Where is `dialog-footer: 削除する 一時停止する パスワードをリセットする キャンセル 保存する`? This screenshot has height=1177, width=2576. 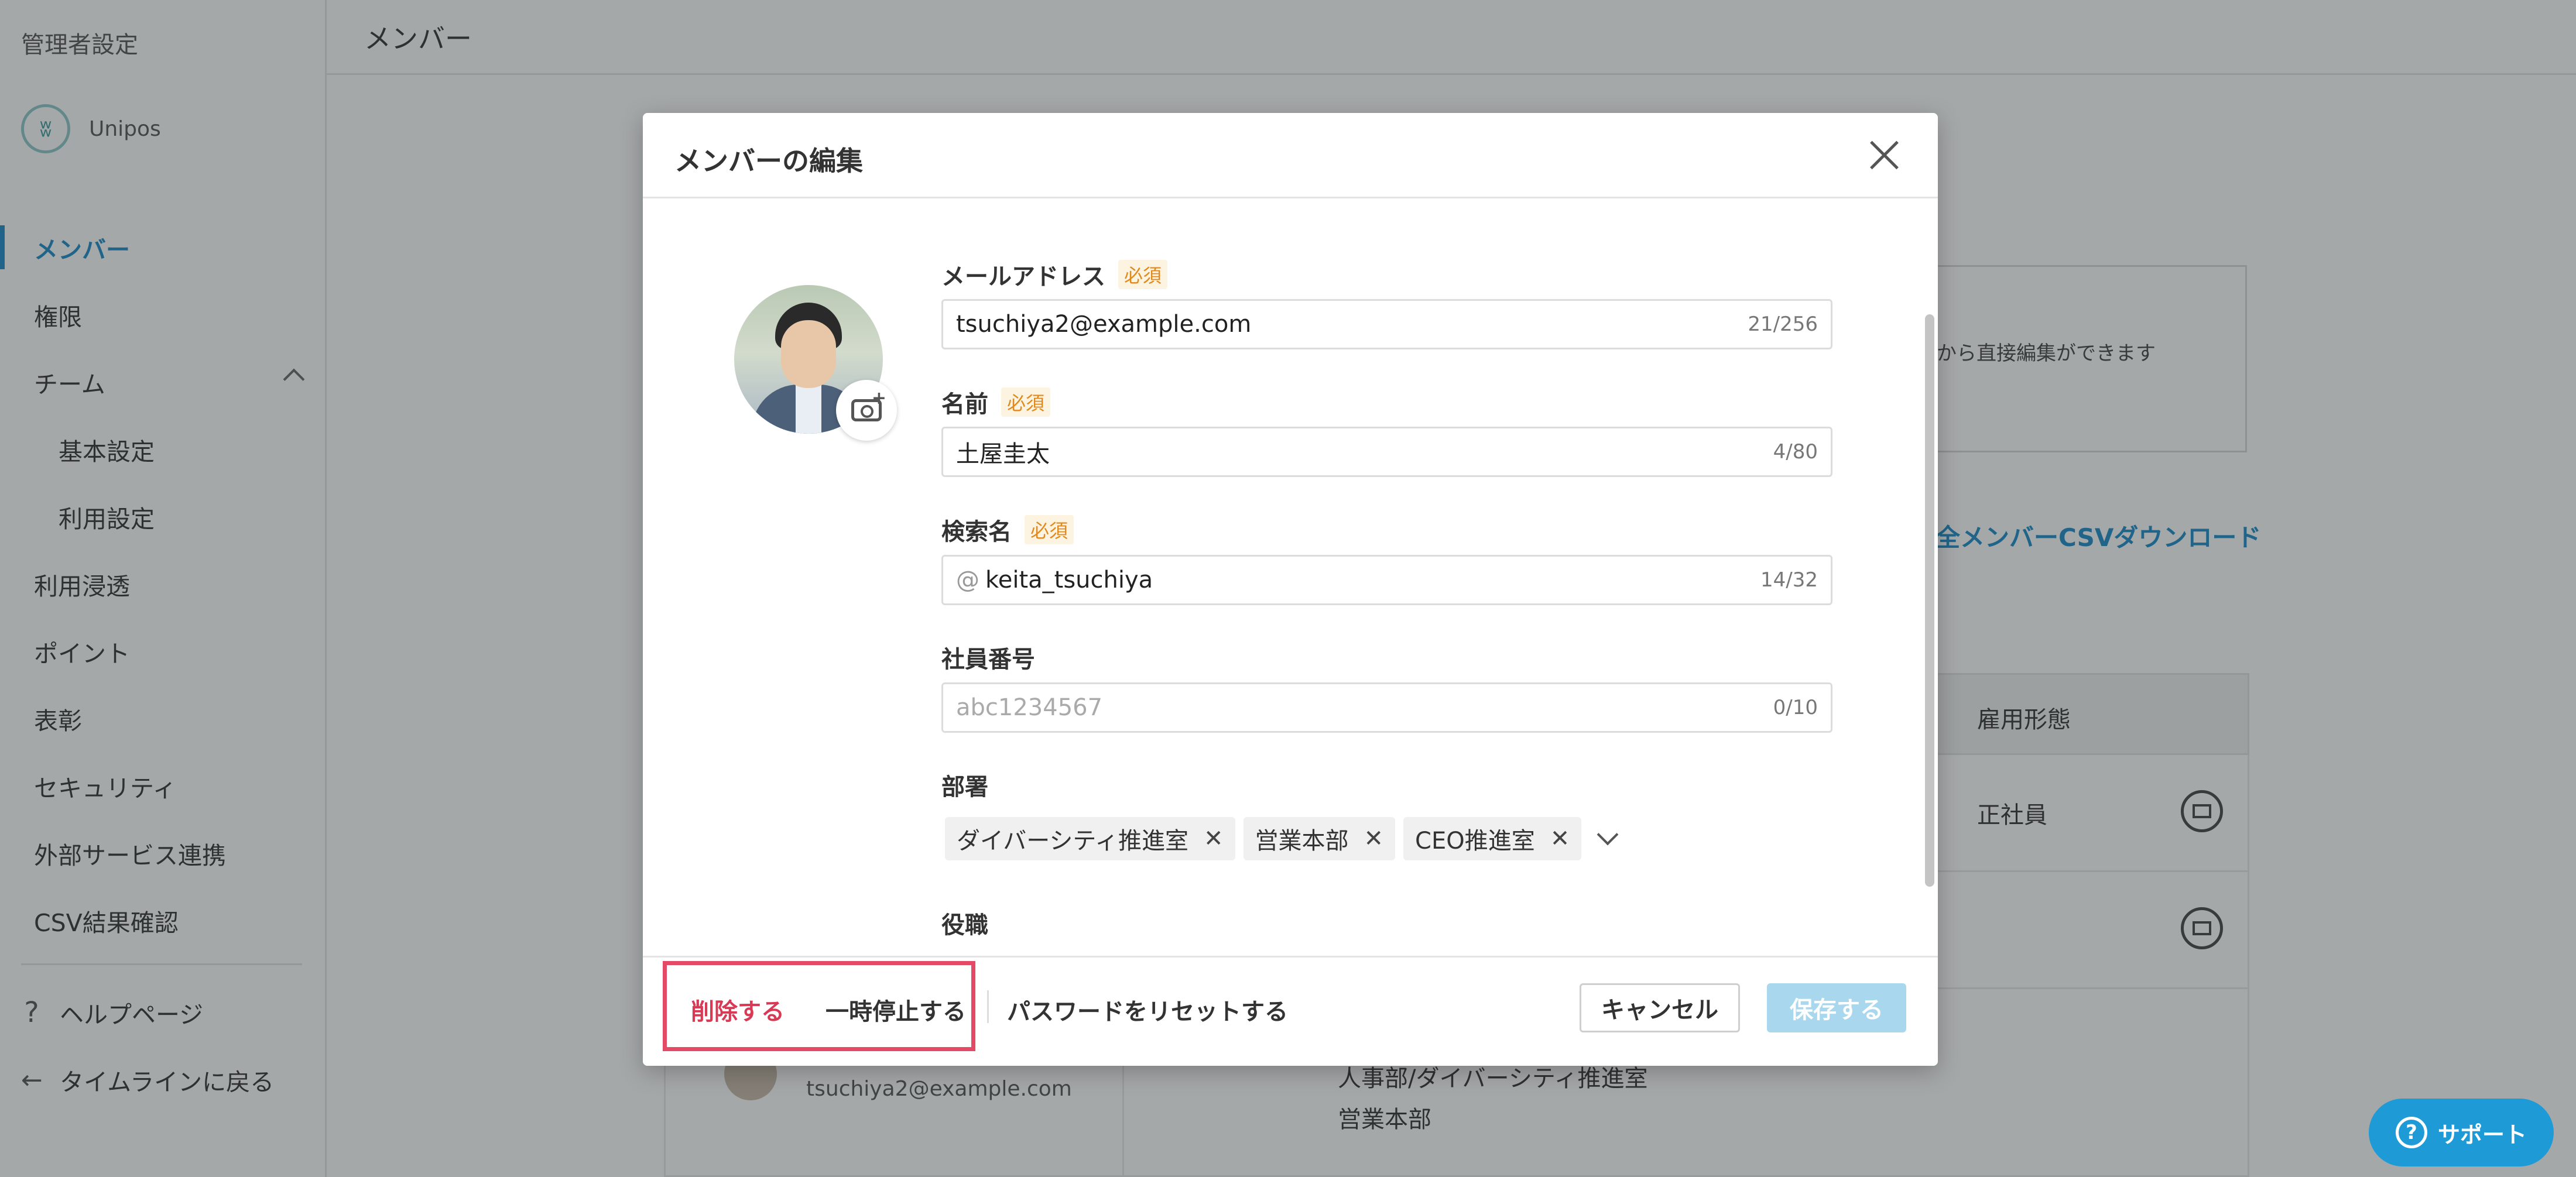
dialog-footer: 削除する 一時停止する パスワードをリセットする キャンセル 保存する is located at coordinates (1290, 1011).